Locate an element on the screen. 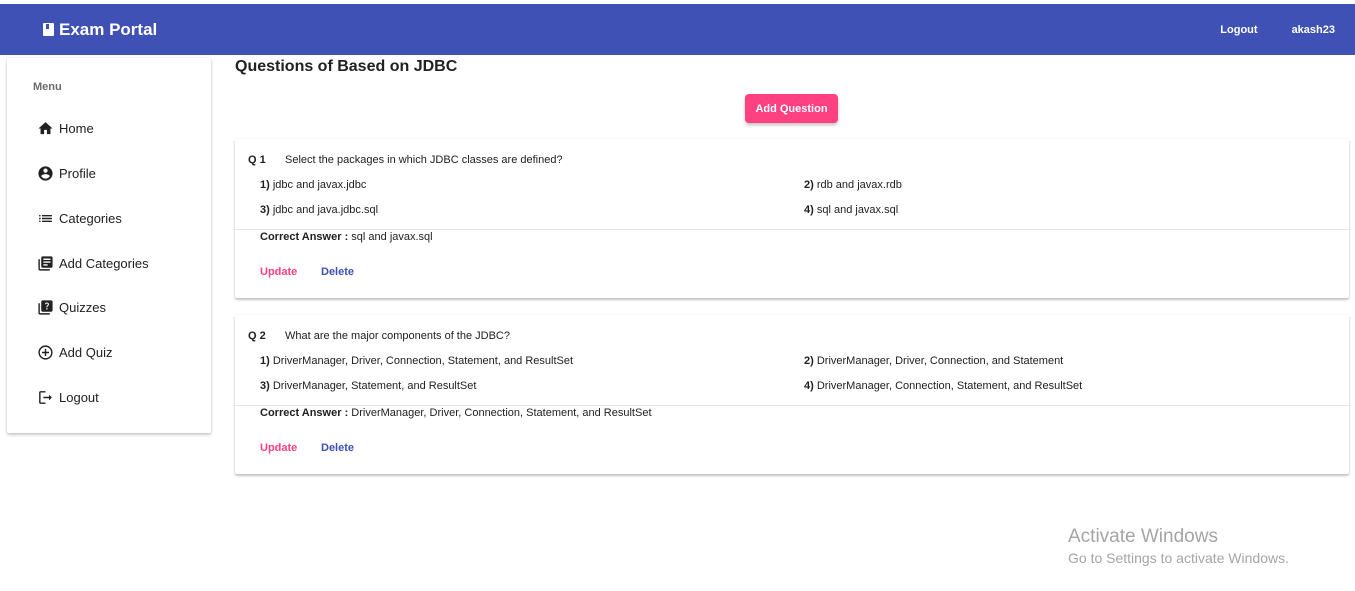 This screenshot has width=1355, height=591. add-circle-outline-icon is located at coordinates (45, 352).